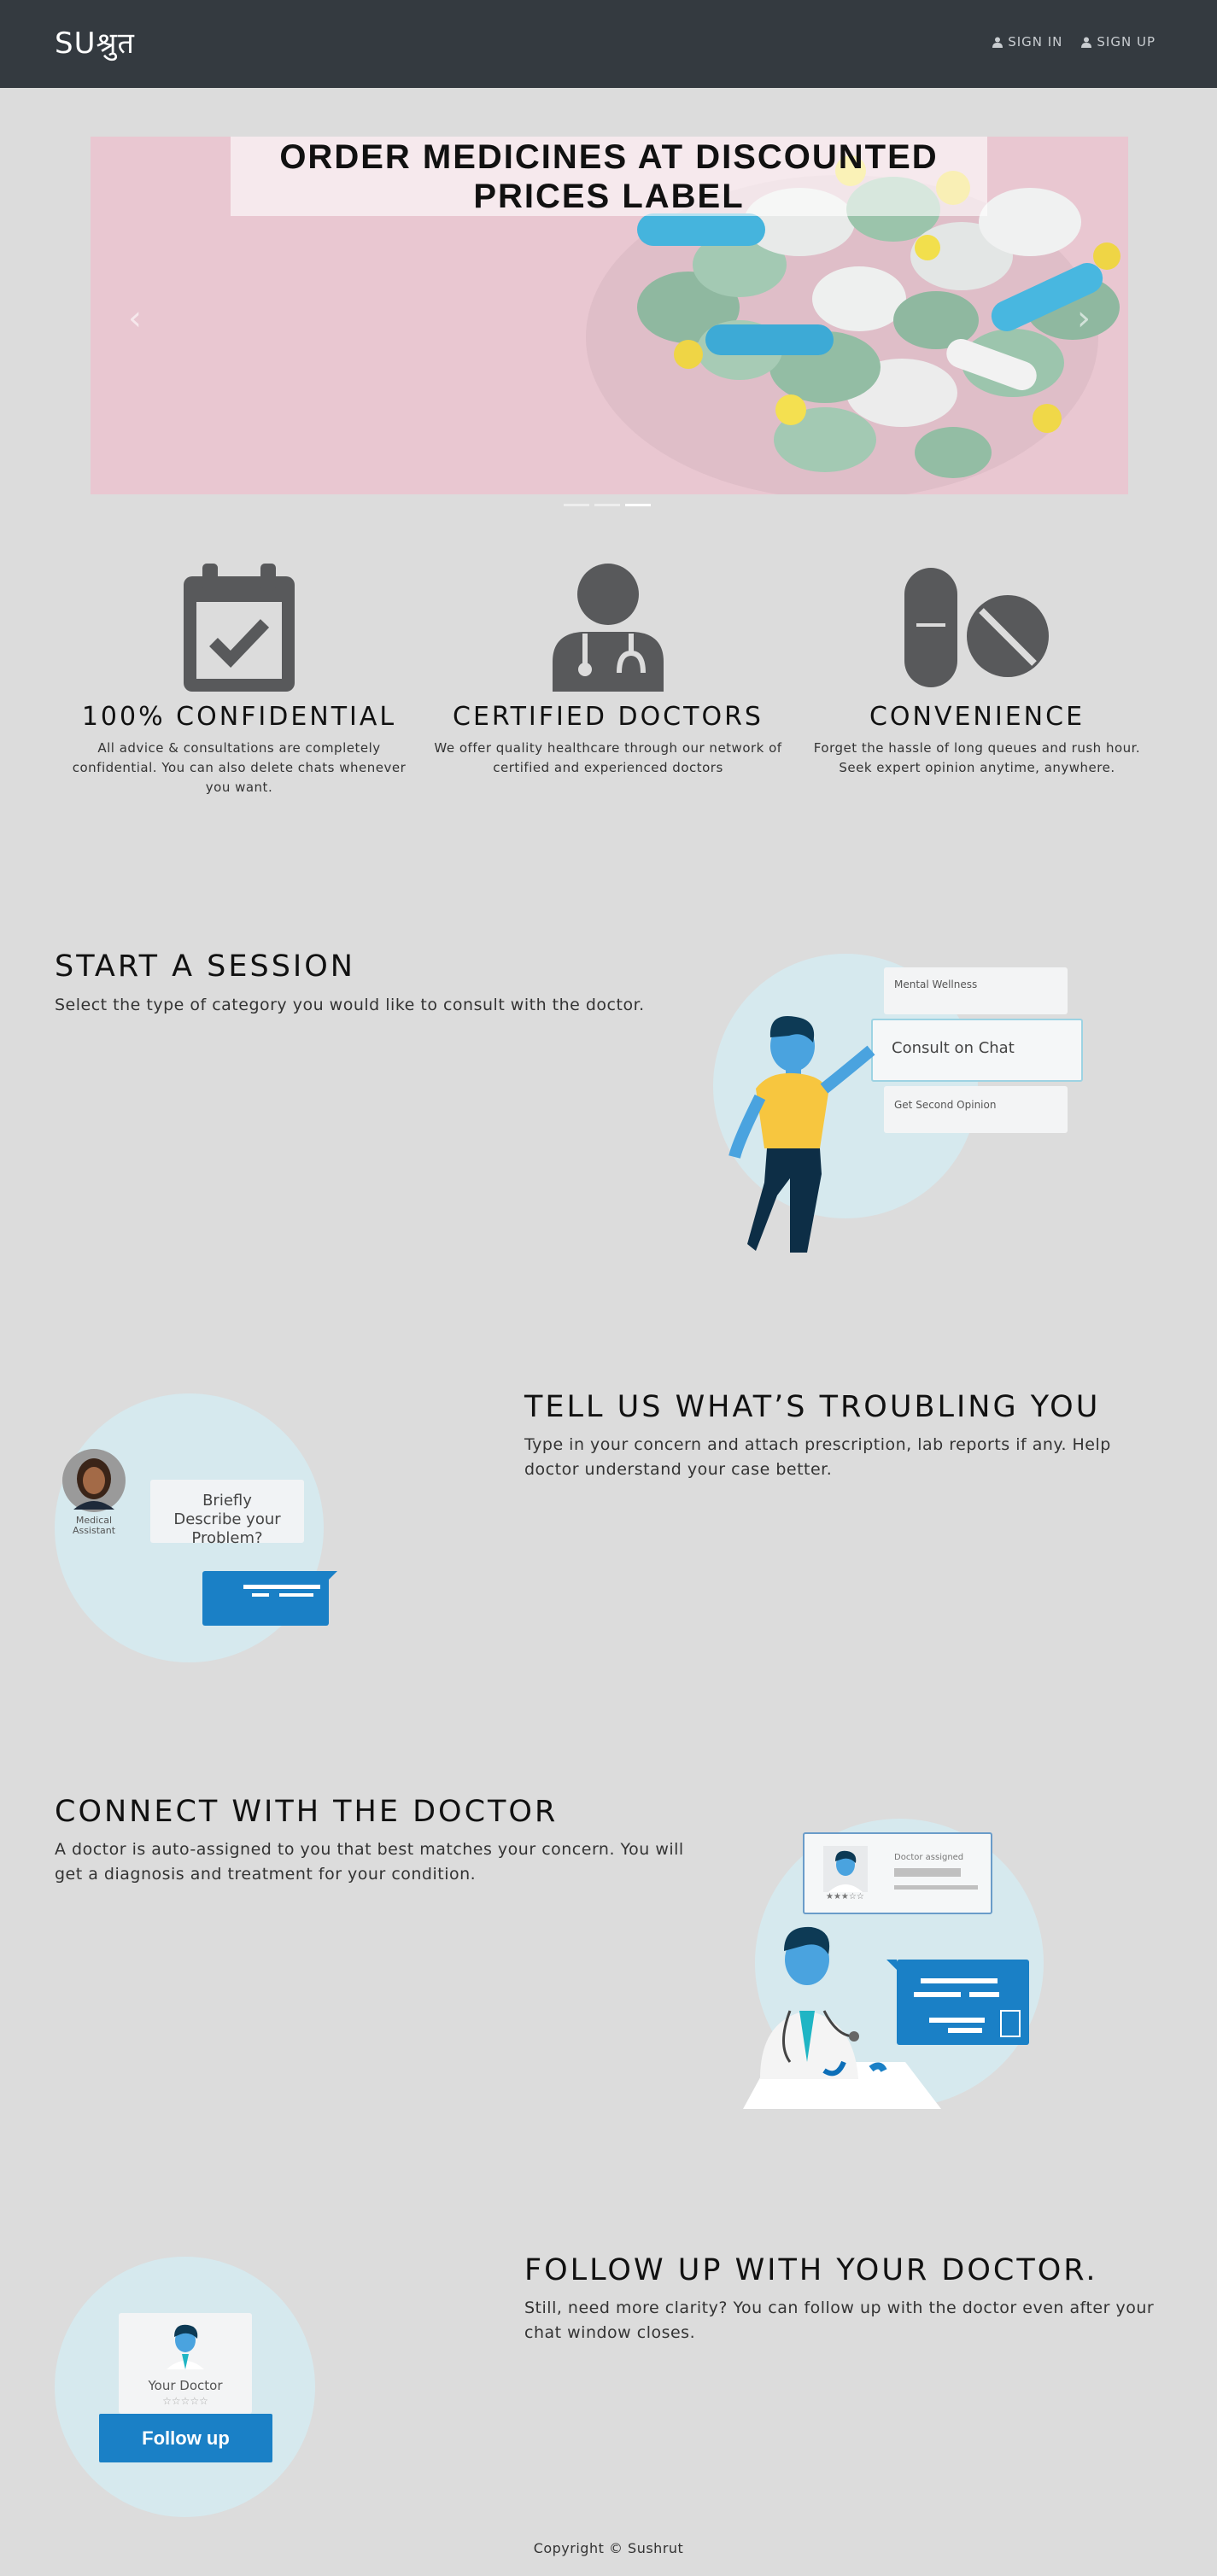 The image size is (1217, 2576). Describe the element at coordinates (1074, 42) in the screenshot. I see `nav-links: SIGN IN SIGN UP` at that location.